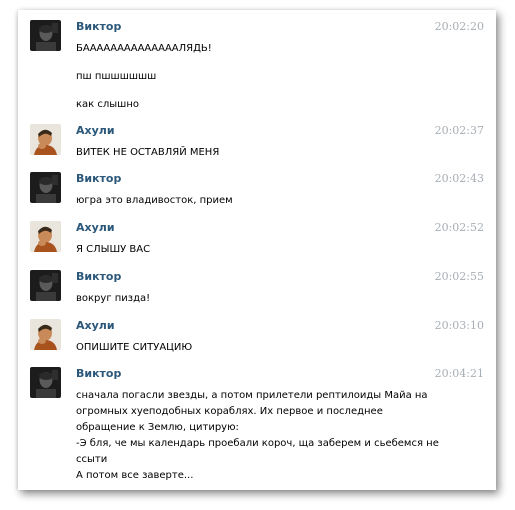 This screenshot has width=515, height=510. What do you see at coordinates (148, 152) in the screenshot?
I see `message-text: ВИТЕК НЕ ОСТАВЛЯЙ МЕНЯ` at bounding box center [148, 152].